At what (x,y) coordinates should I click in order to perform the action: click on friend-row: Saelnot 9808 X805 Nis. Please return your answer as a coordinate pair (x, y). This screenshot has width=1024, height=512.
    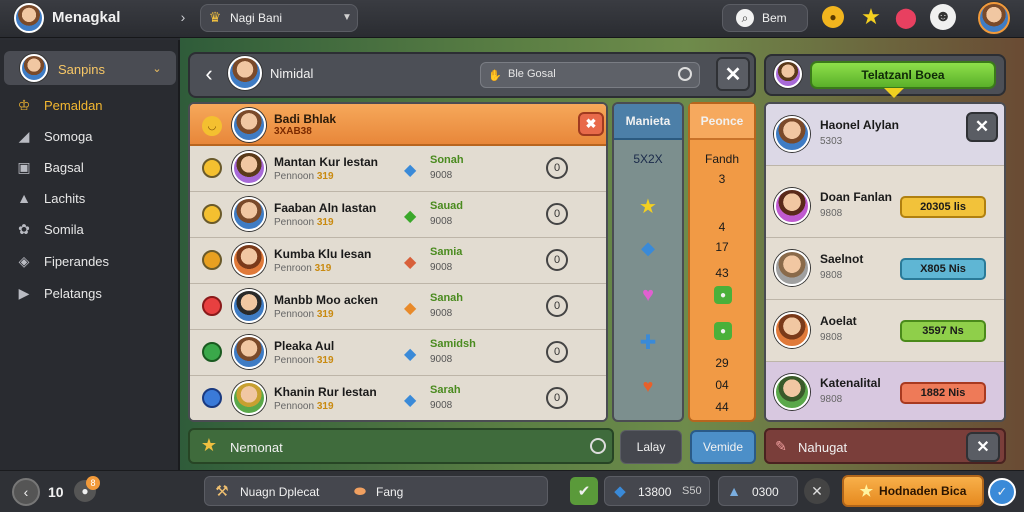
    Looking at the image, I should click on (885, 269).